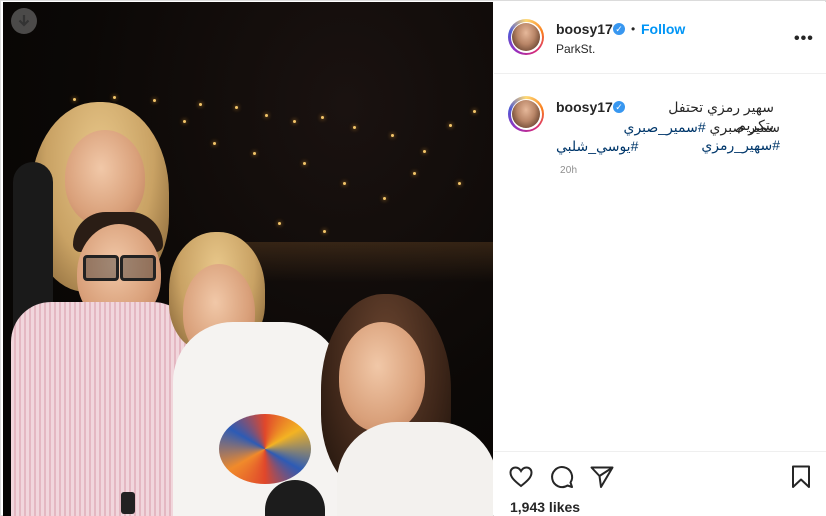 Image resolution: width=826 pixels, height=516 pixels. Describe the element at coordinates (575, 49) in the screenshot. I see `location-link: ParkSt.` at that location.